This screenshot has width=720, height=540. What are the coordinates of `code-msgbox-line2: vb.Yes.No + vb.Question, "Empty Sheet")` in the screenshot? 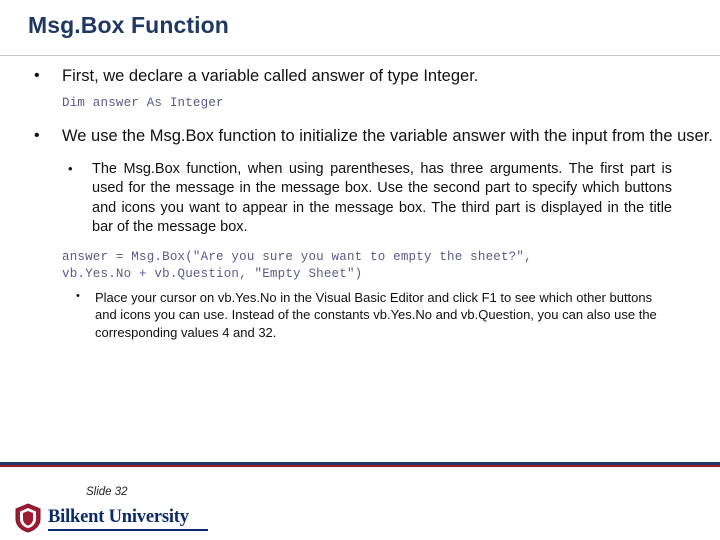 It's located at (212, 274).